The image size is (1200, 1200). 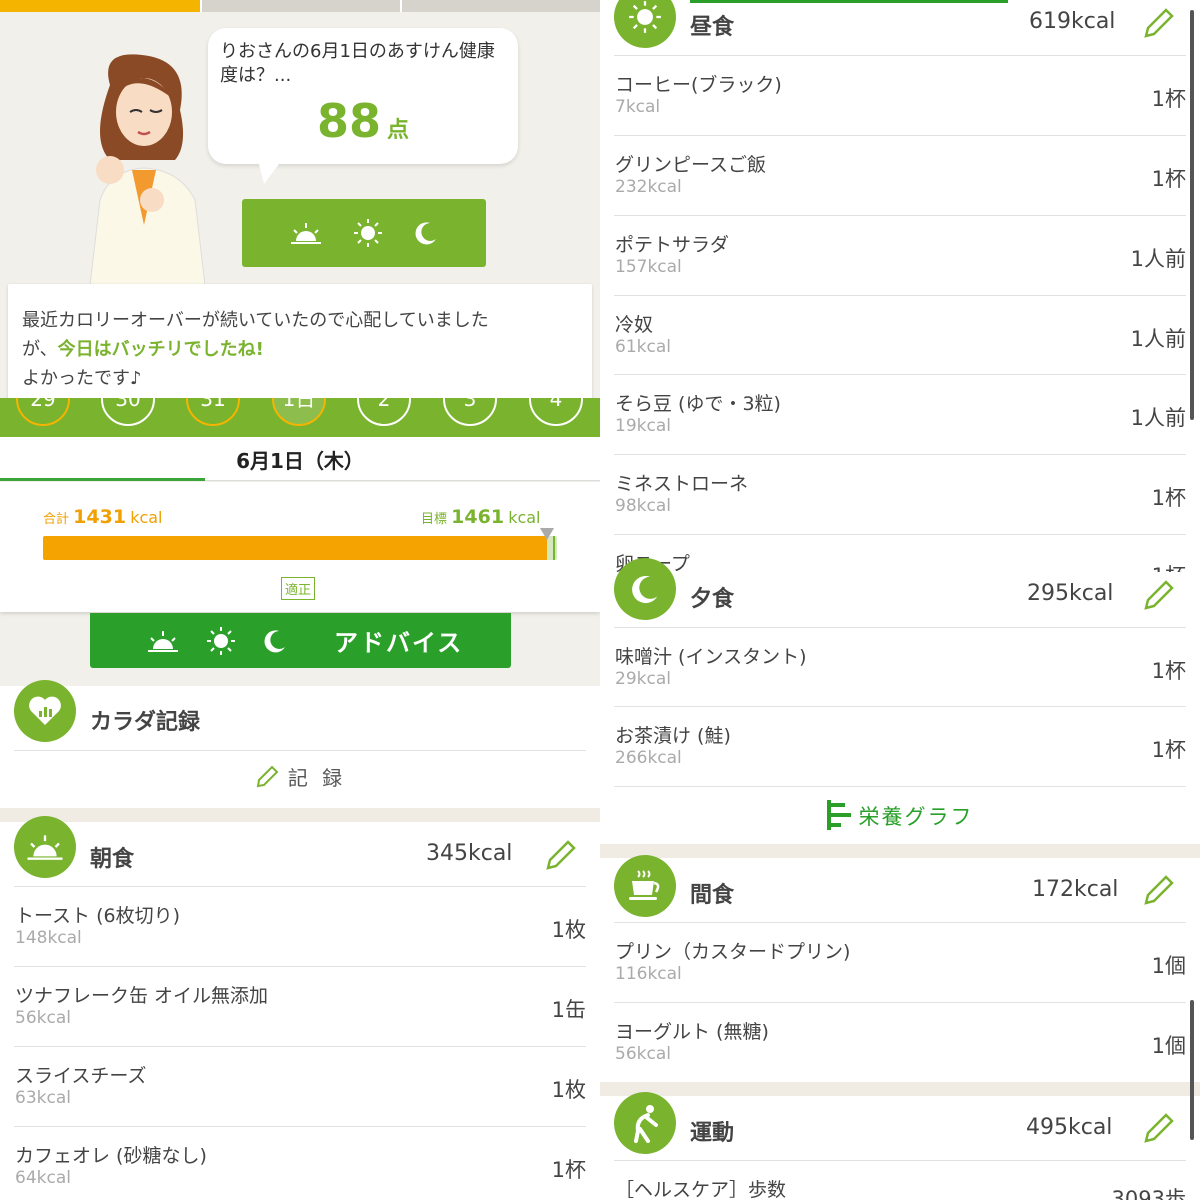 What do you see at coordinates (45, 847) in the screenshot?
I see `sunrise-icon` at bounding box center [45, 847].